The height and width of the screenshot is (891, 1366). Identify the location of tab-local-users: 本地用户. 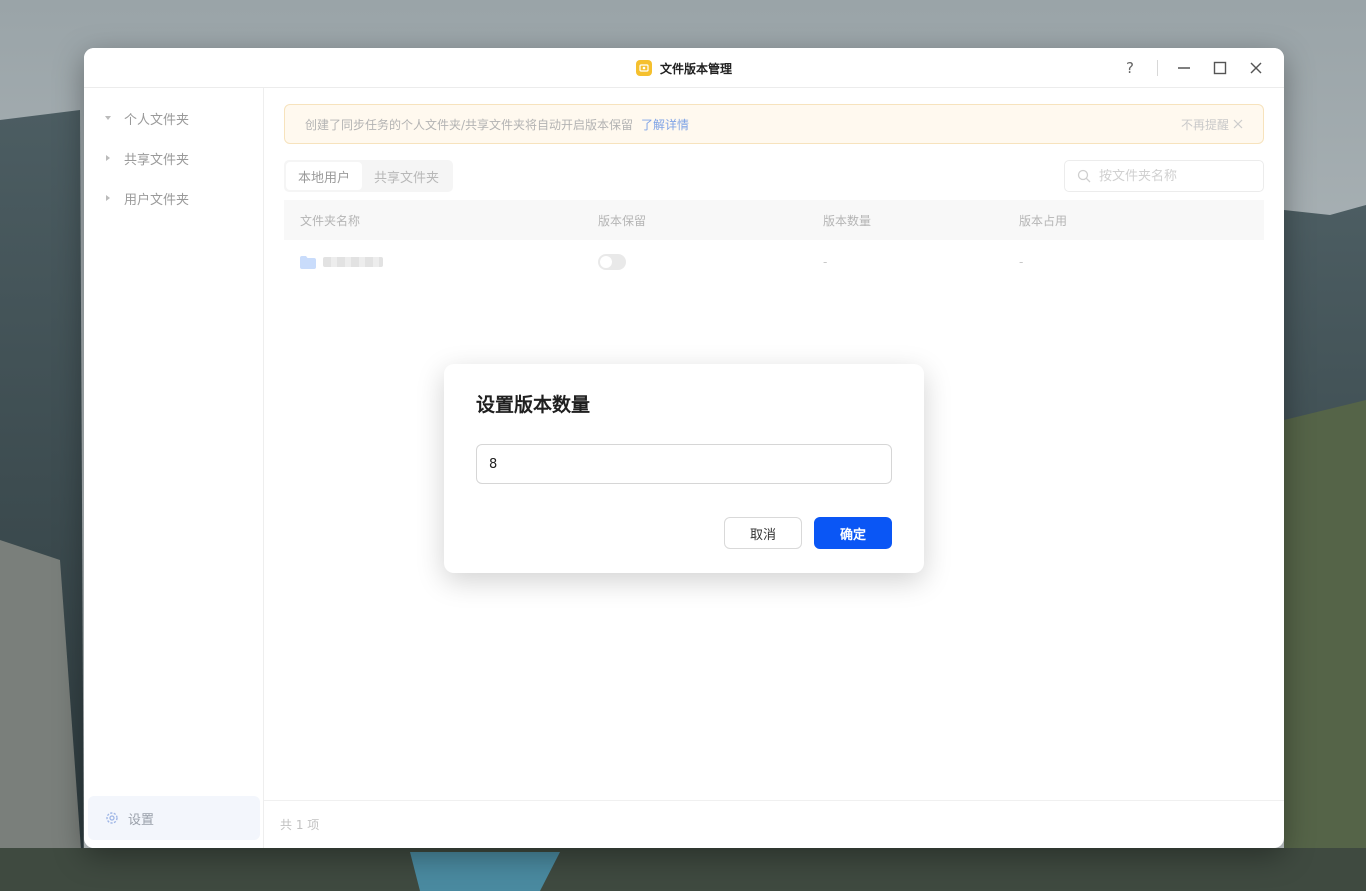
(324, 176).